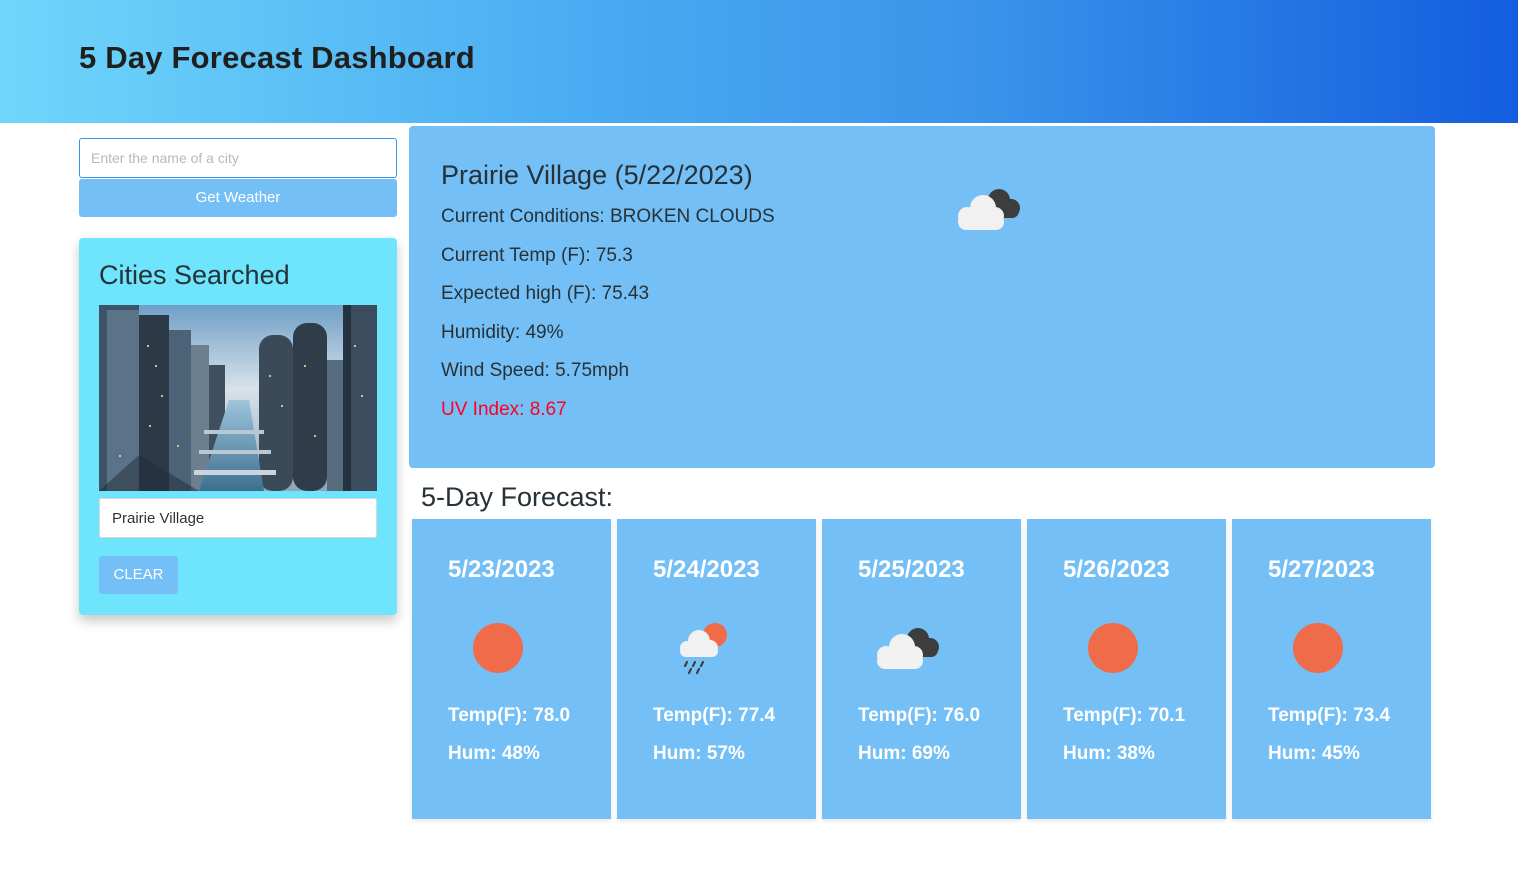  I want to click on forecast-date: 5/27/2023, so click(1321, 569).